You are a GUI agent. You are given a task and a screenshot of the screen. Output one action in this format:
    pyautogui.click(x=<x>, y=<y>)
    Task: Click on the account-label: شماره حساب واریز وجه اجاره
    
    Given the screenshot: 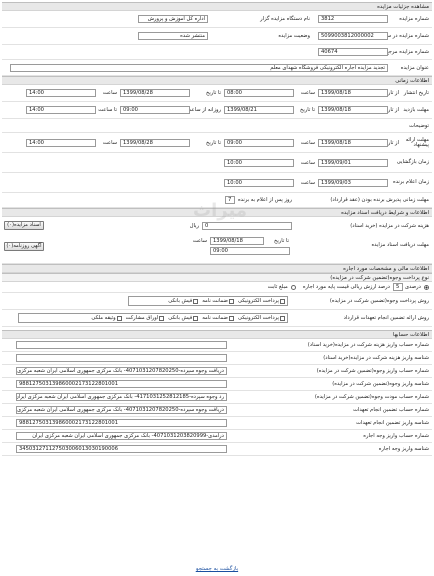 What is the action you would take?
    pyautogui.click(x=396, y=436)
    